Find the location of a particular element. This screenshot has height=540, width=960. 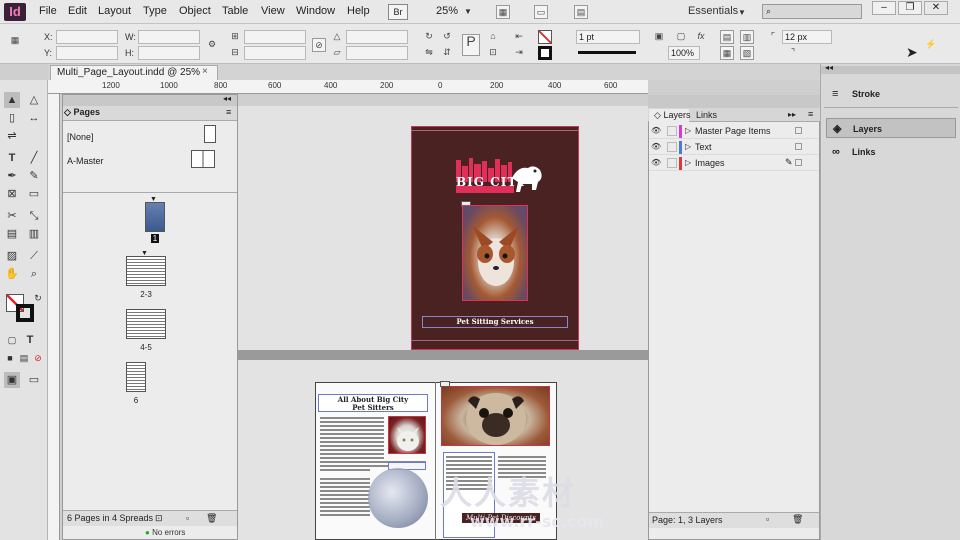

gap-tool-icon: ↔ is located at coordinates (34, 118).